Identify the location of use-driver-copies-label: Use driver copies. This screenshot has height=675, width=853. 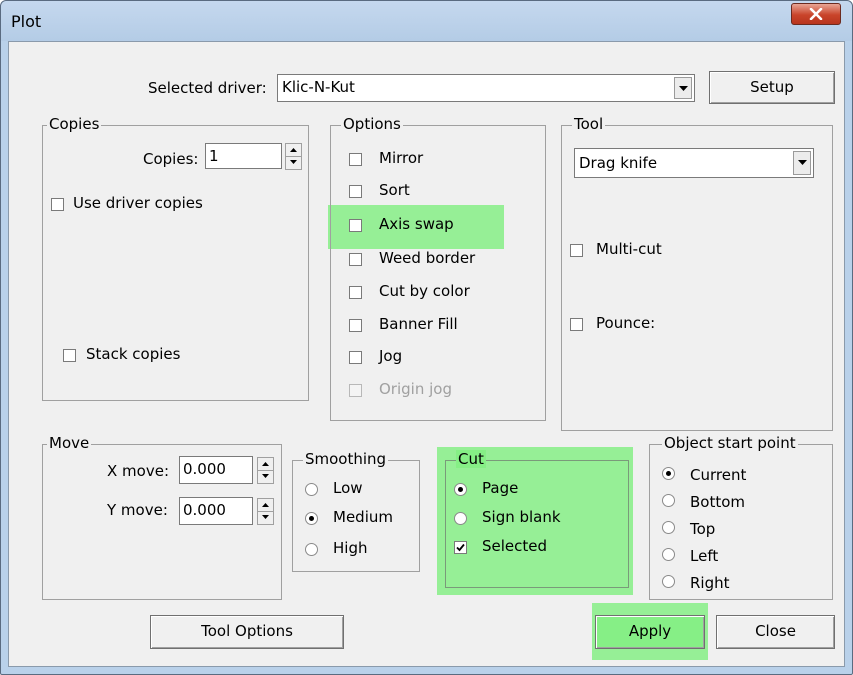
(138, 203).